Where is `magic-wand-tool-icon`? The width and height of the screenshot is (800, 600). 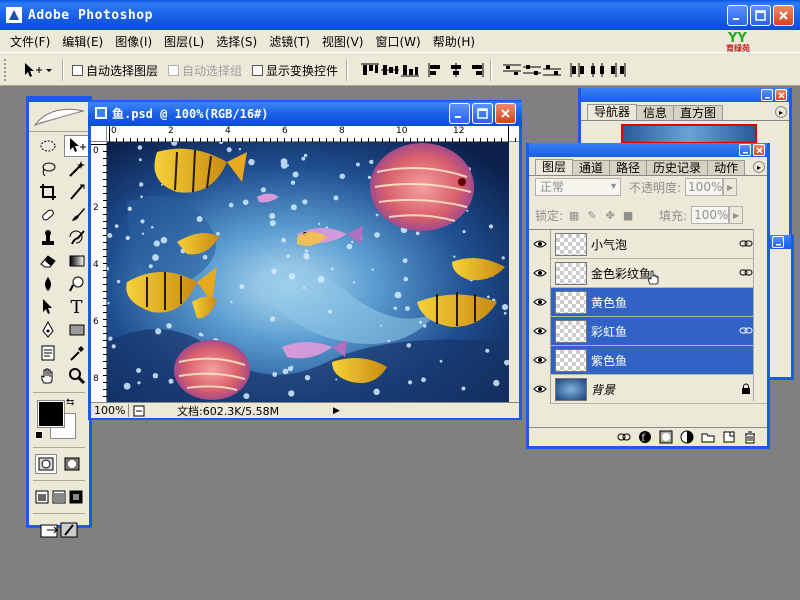
magic-wand-tool-icon is located at coordinates (76, 169).